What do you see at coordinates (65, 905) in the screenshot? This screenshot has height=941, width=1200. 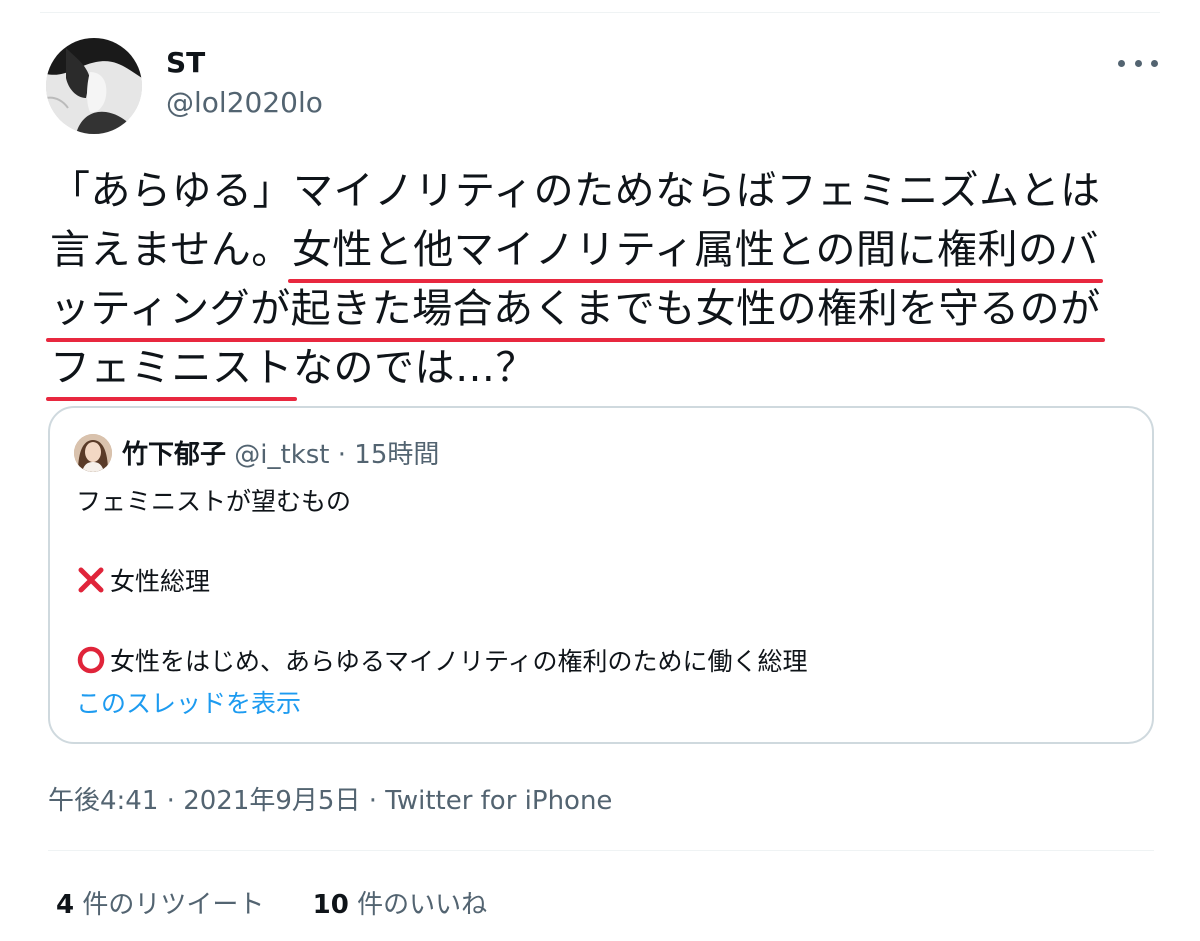 I see `retweets-count: 4` at bounding box center [65, 905].